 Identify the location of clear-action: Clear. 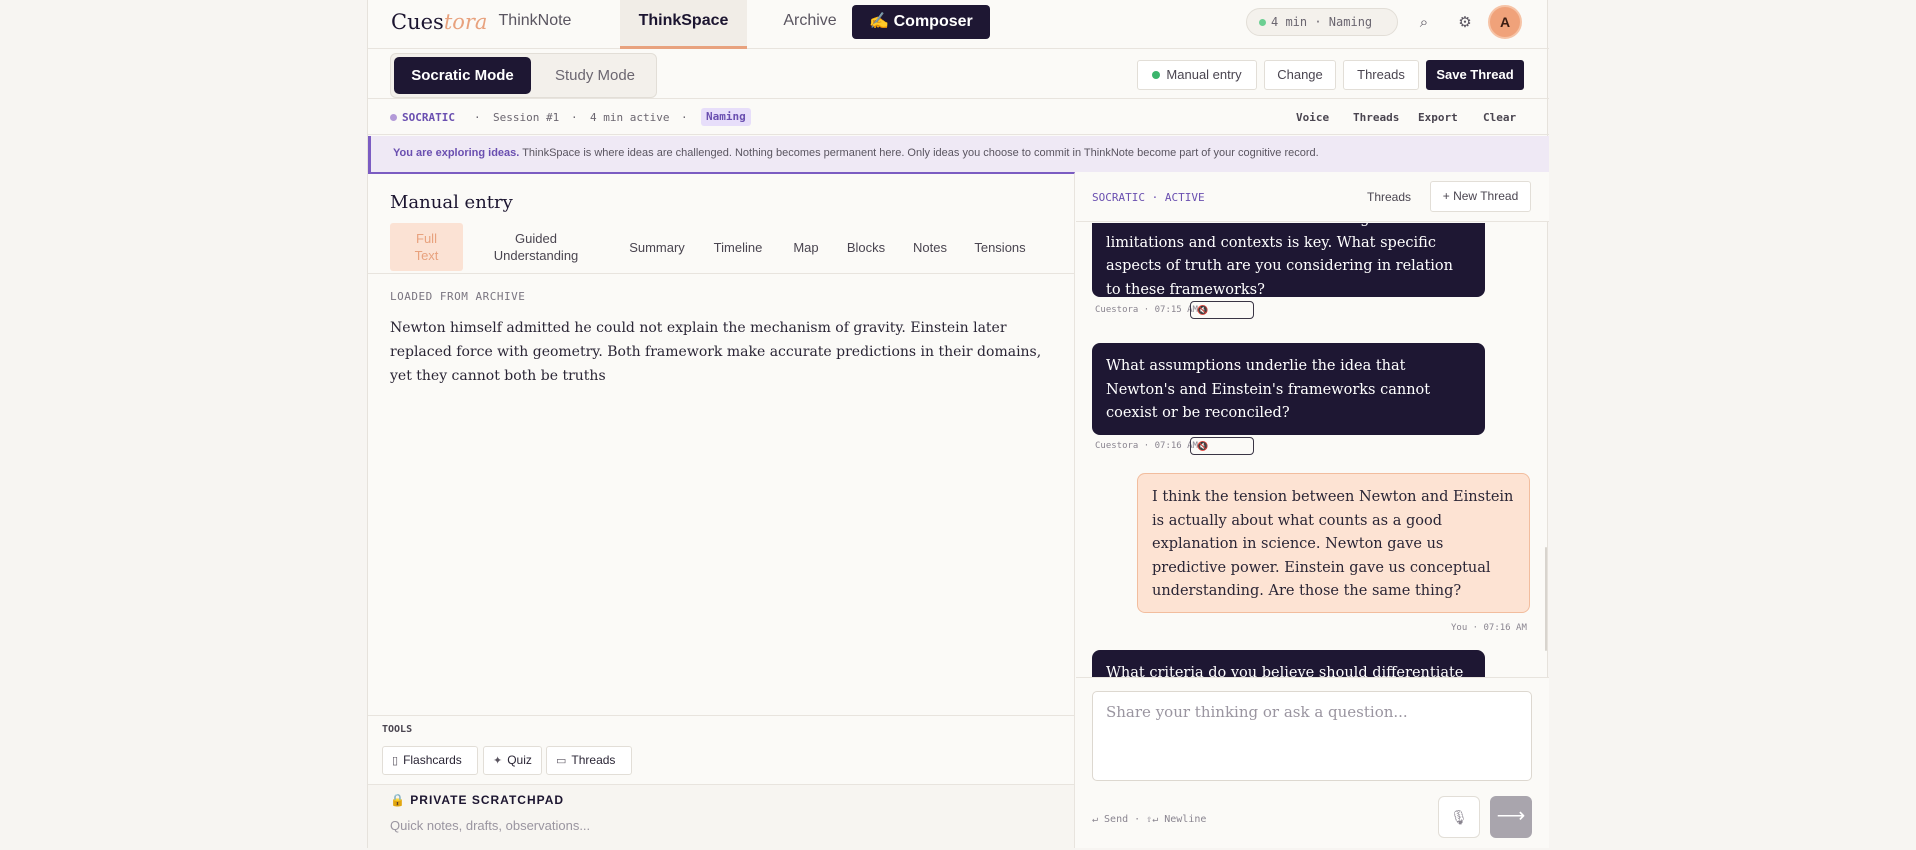
(1499, 117).